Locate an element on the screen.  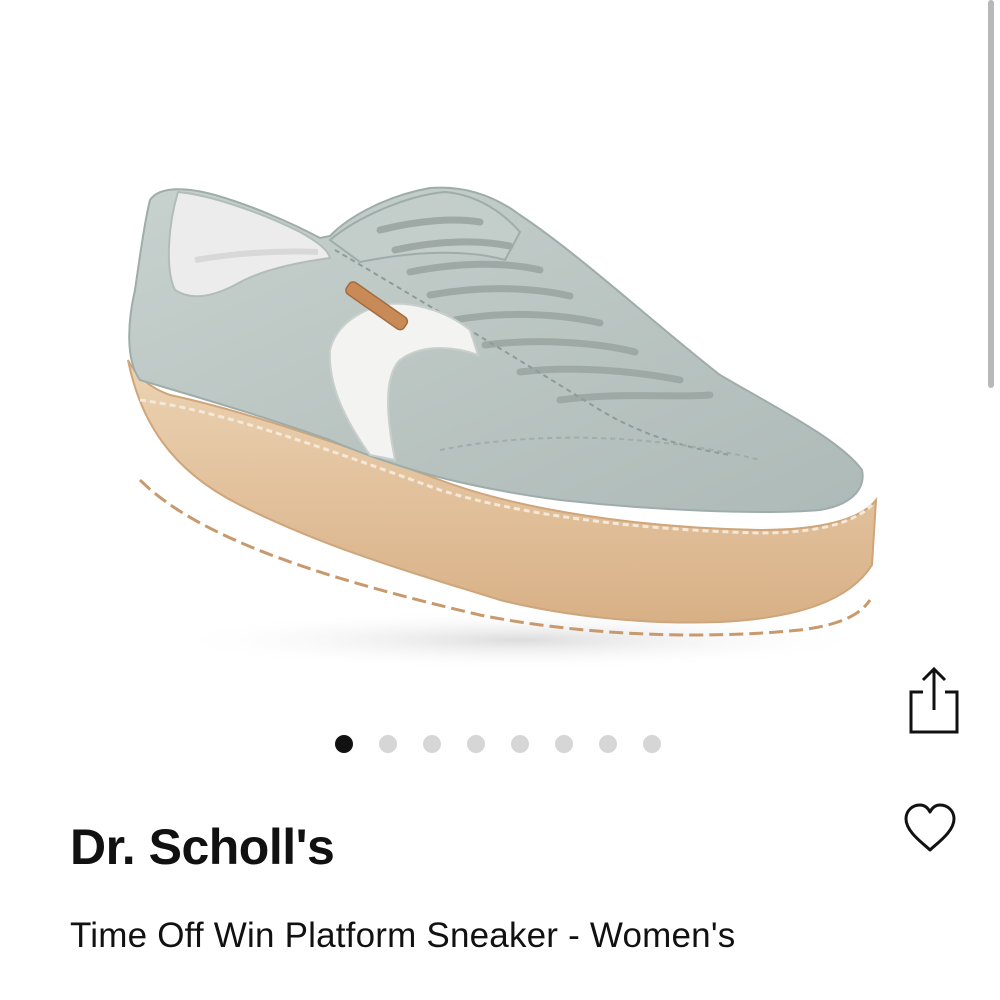
favorite-button is located at coordinates (930, 828).